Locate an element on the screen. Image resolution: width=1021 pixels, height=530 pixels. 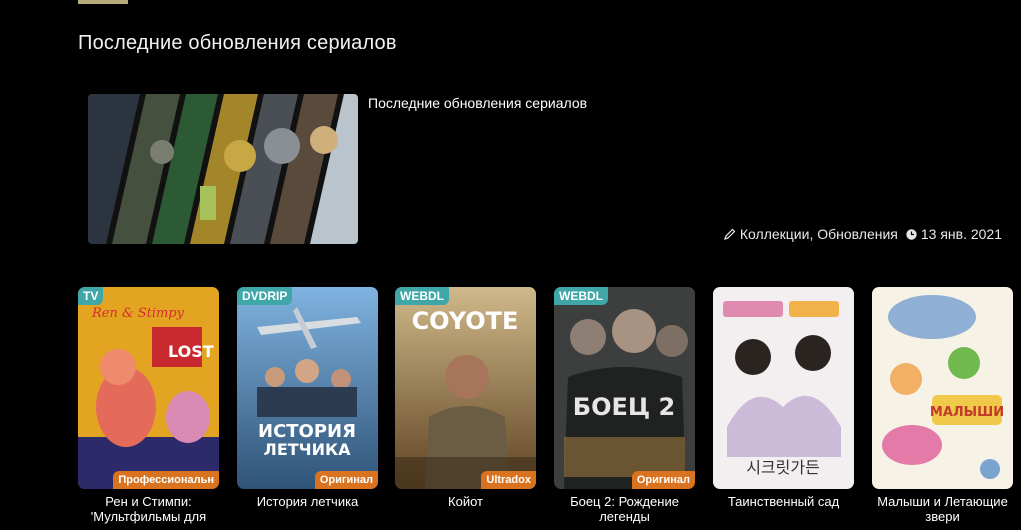
pencil-icon is located at coordinates (729, 234).